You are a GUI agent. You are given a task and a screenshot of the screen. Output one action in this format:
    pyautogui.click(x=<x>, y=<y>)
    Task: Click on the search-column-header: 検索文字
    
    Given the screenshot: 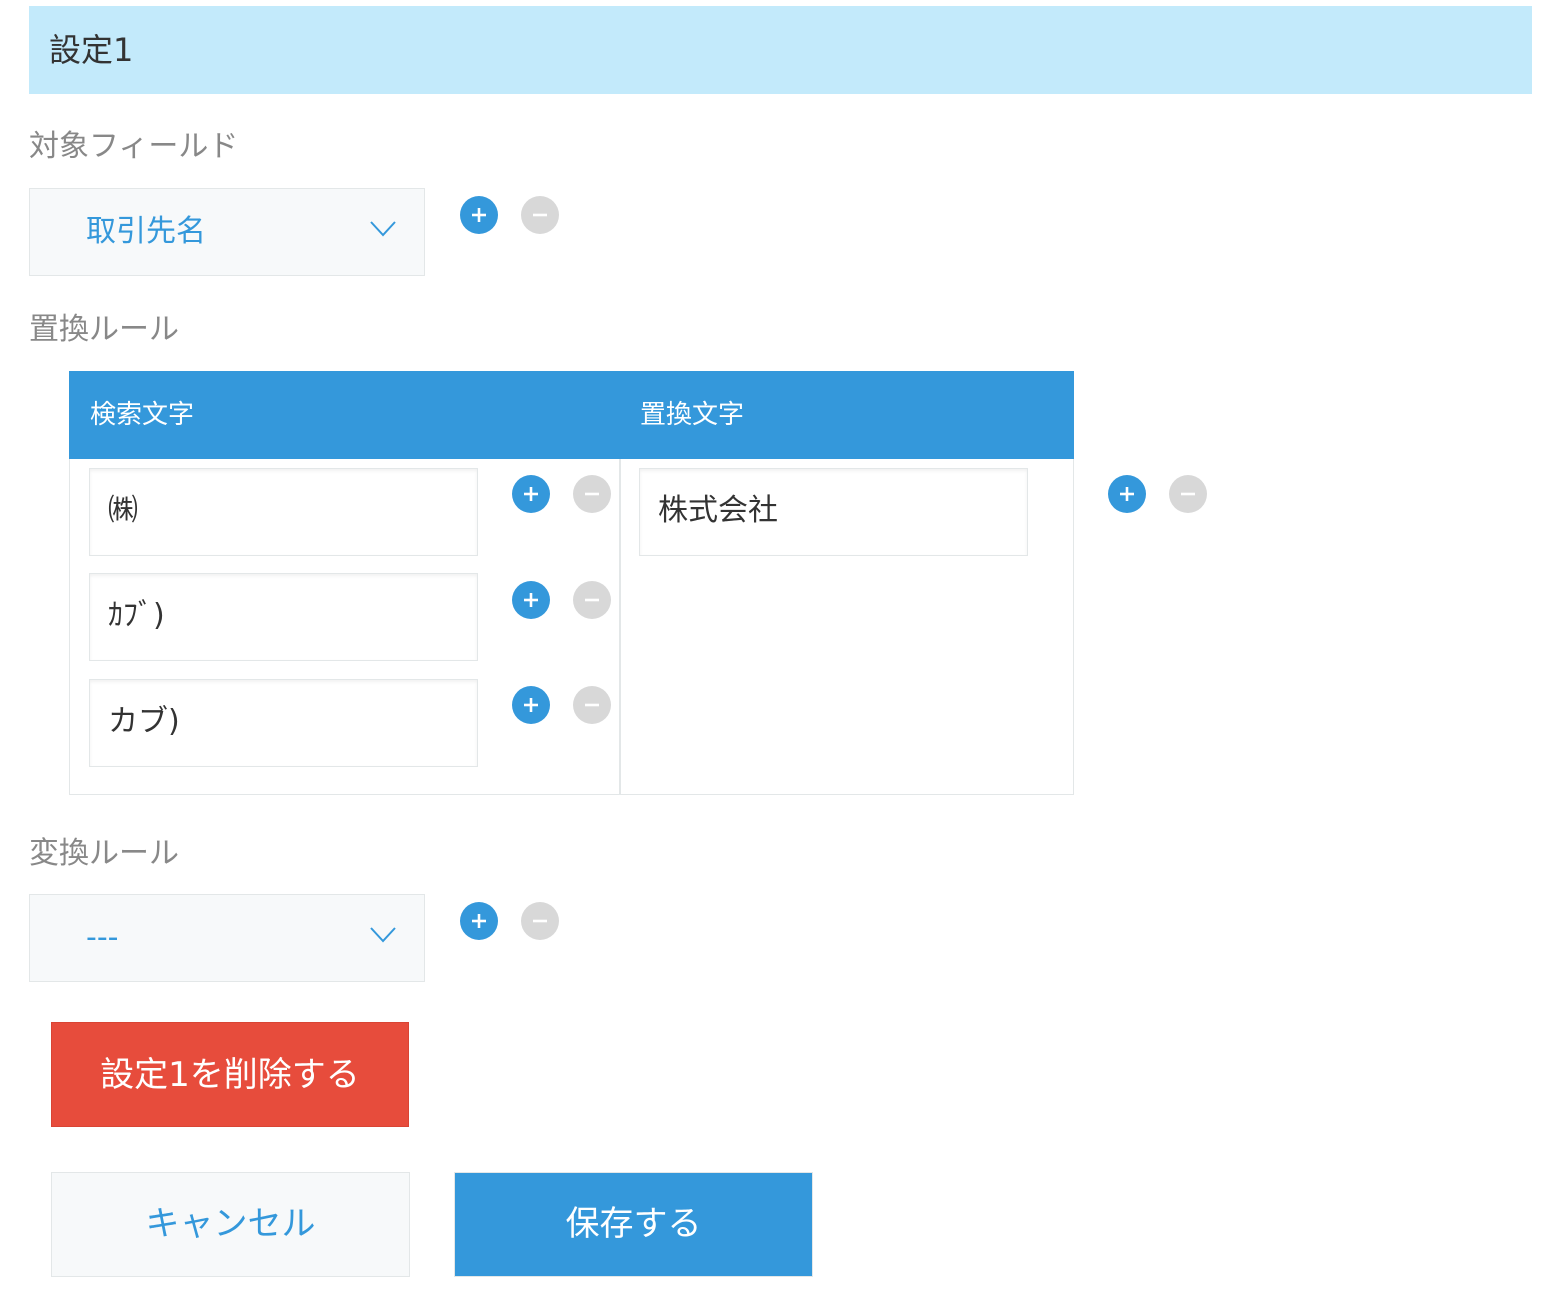 What is the action you would take?
    pyautogui.click(x=142, y=415)
    